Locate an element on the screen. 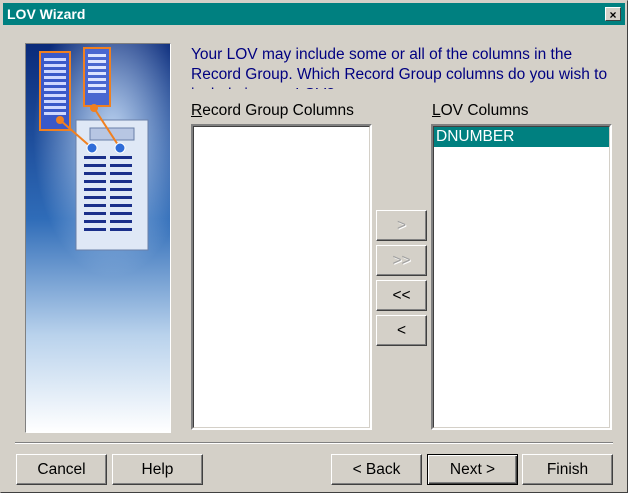 Image resolution: width=628 pixels, height=493 pixels. help-button: Help is located at coordinates (157, 469).